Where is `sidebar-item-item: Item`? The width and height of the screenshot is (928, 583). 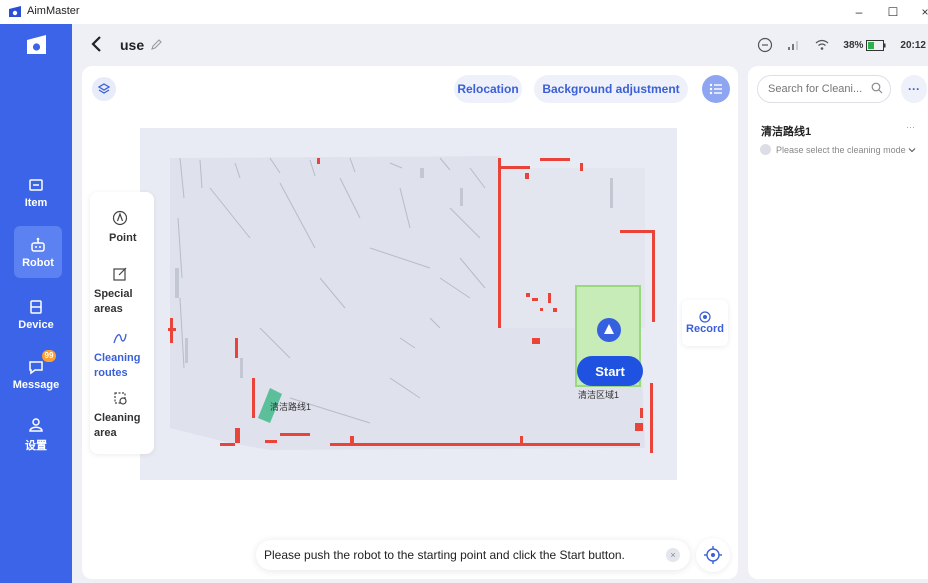
sidebar-item-item: Item is located at coordinates (36, 192).